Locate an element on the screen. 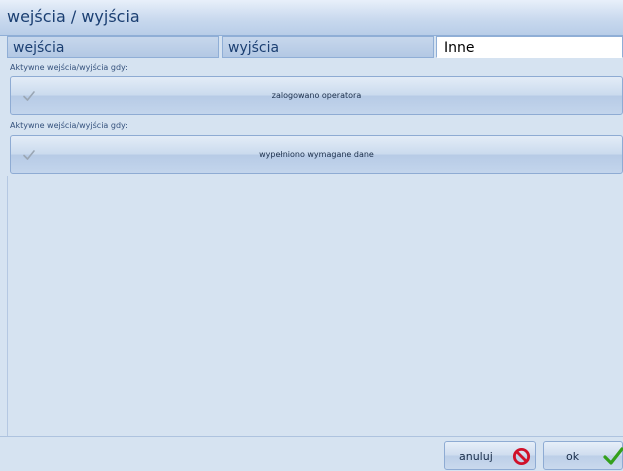 The image size is (623, 471). checkmark-icon is located at coordinates (613, 456).